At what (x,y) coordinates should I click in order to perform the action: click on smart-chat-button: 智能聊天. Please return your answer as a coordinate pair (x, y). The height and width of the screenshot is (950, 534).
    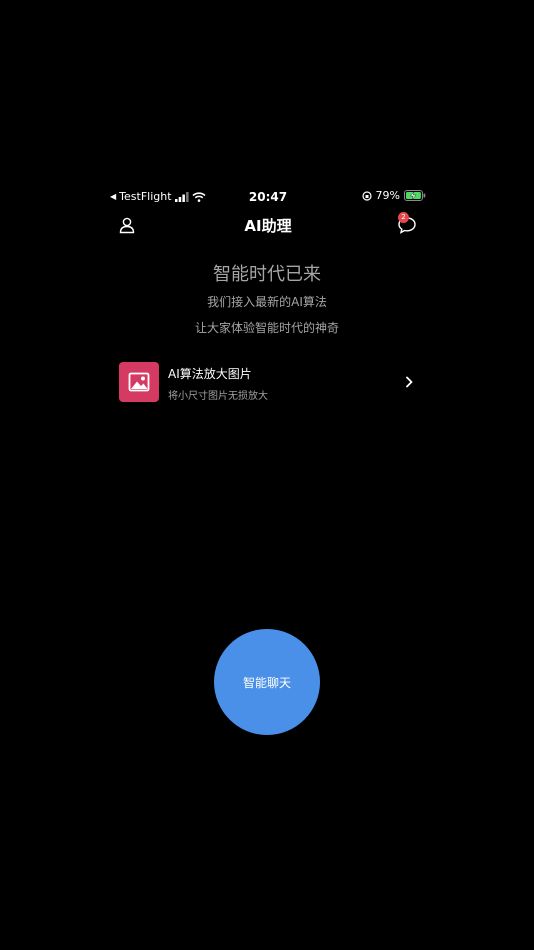
    Looking at the image, I should click on (267, 682).